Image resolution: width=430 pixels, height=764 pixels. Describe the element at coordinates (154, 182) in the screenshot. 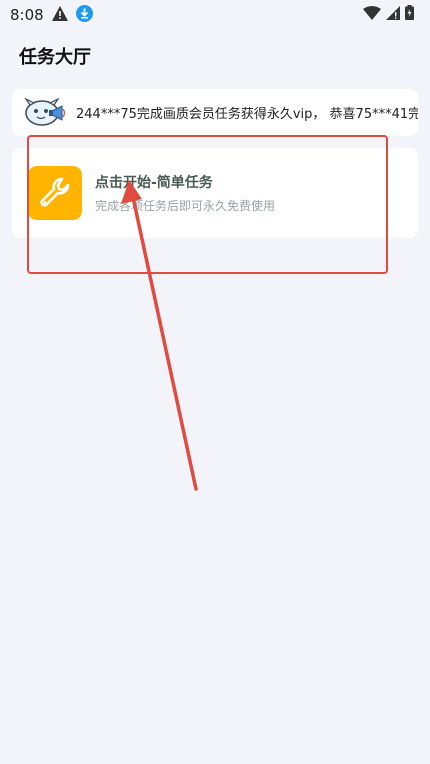

I see `task-title: 点击开始-简单任务` at that location.